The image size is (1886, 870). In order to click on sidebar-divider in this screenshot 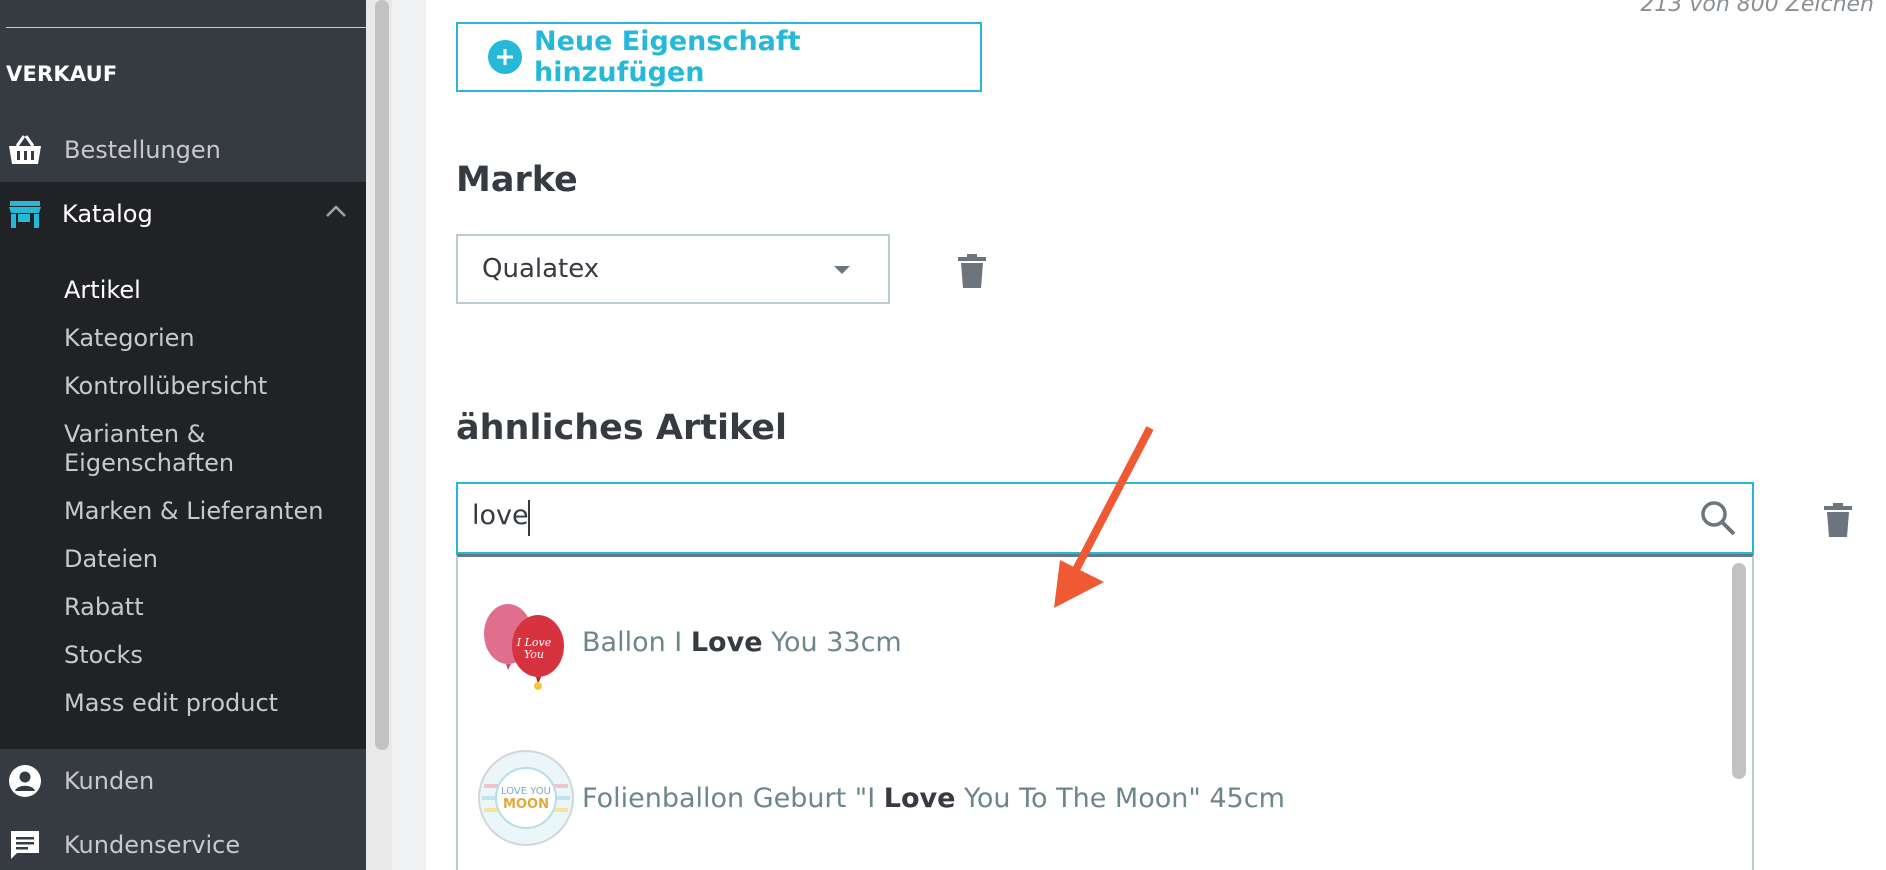, I will do `click(186, 27)`.